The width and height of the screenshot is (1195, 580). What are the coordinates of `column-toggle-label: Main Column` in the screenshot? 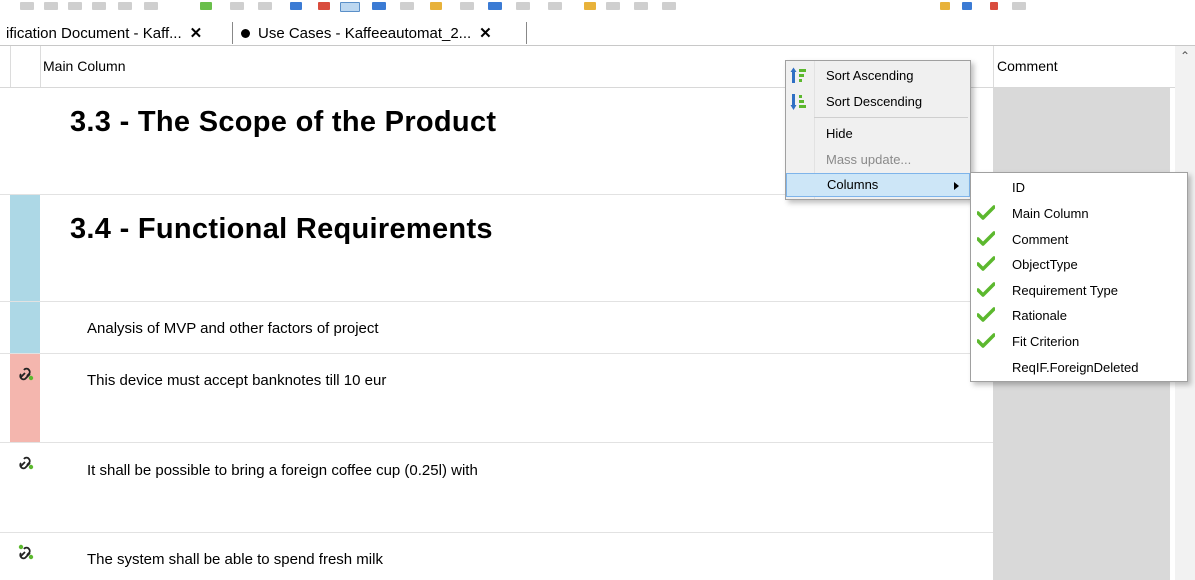 It's located at (1050, 213).